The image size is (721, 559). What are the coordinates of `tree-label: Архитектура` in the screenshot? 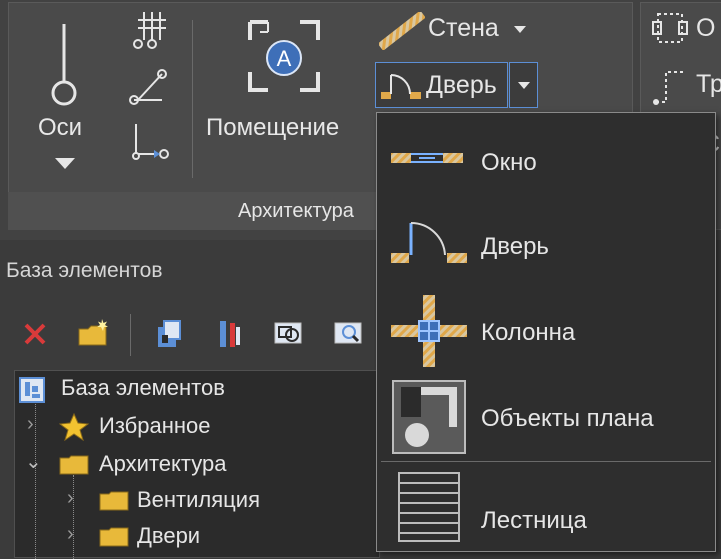 It's located at (163, 463).